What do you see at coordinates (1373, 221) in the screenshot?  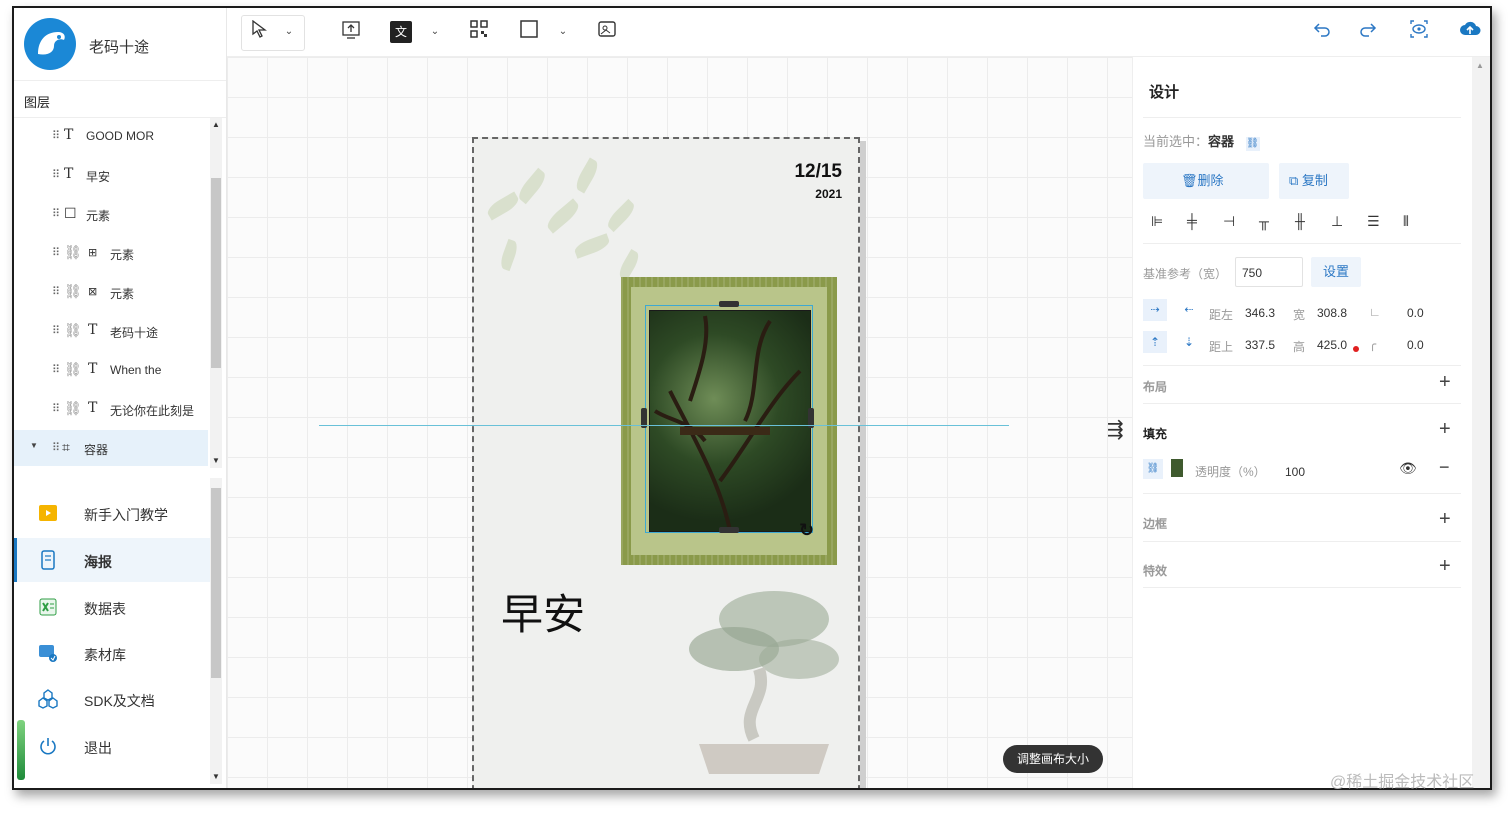 I see `distribute-v-icon: ☰` at bounding box center [1373, 221].